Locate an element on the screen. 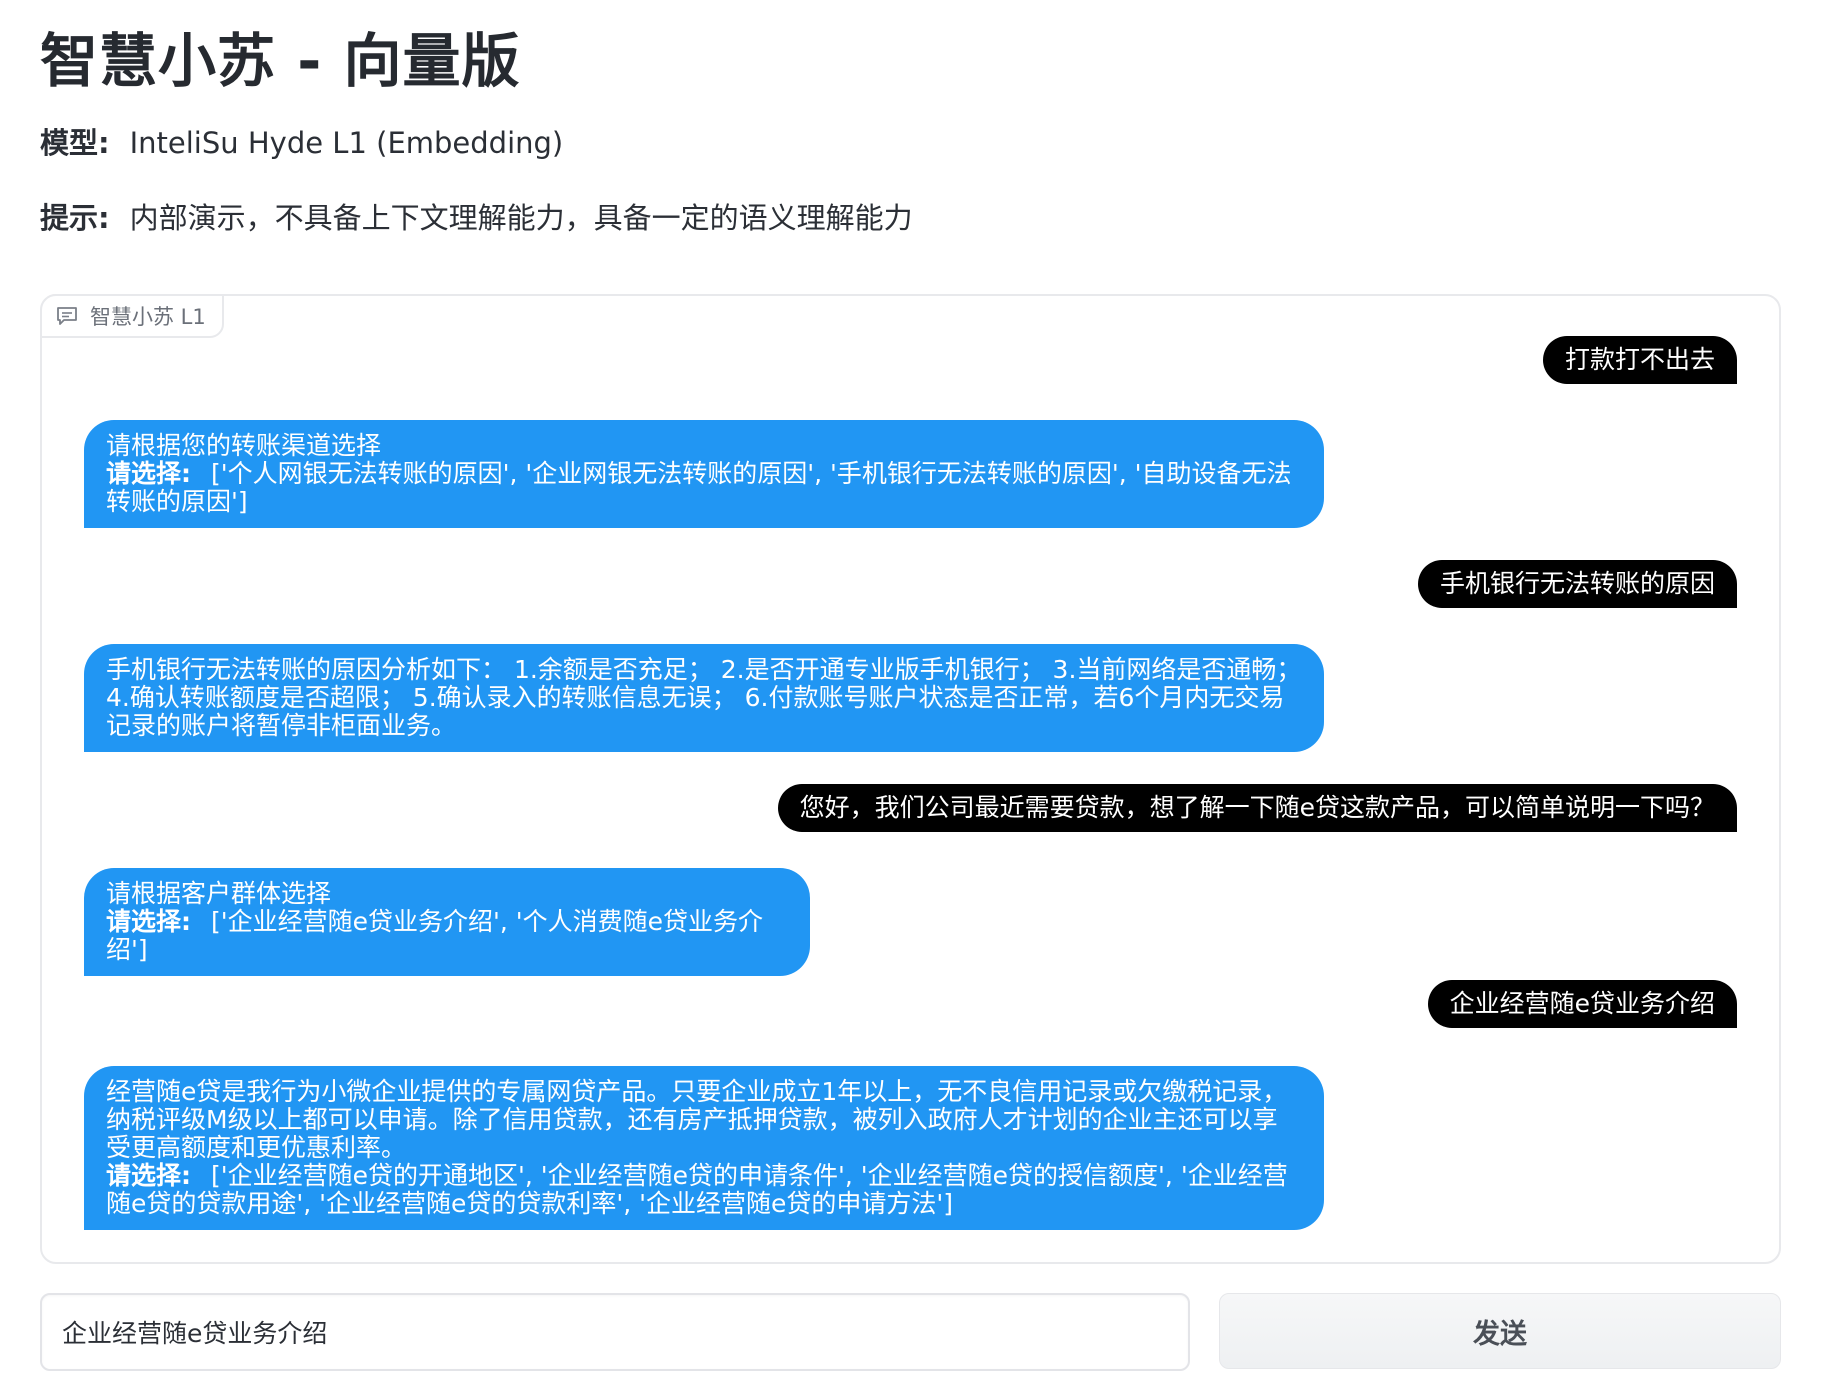 Image resolution: width=1823 pixels, height=1387 pixels. hint-info: 提示: 内部演示，不具备上下文理解能力，具备一定的语义理解能力 is located at coordinates (476, 216).